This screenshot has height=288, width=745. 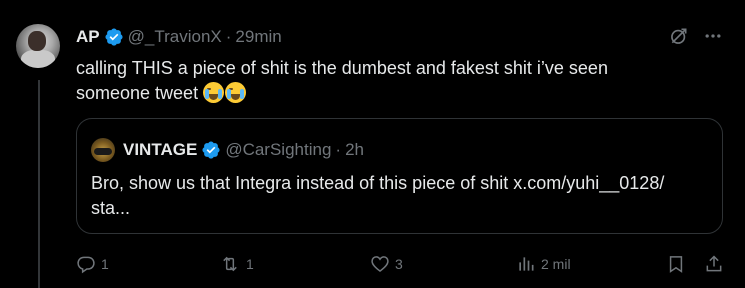 What do you see at coordinates (38, 46) in the screenshot?
I see `avatar` at bounding box center [38, 46].